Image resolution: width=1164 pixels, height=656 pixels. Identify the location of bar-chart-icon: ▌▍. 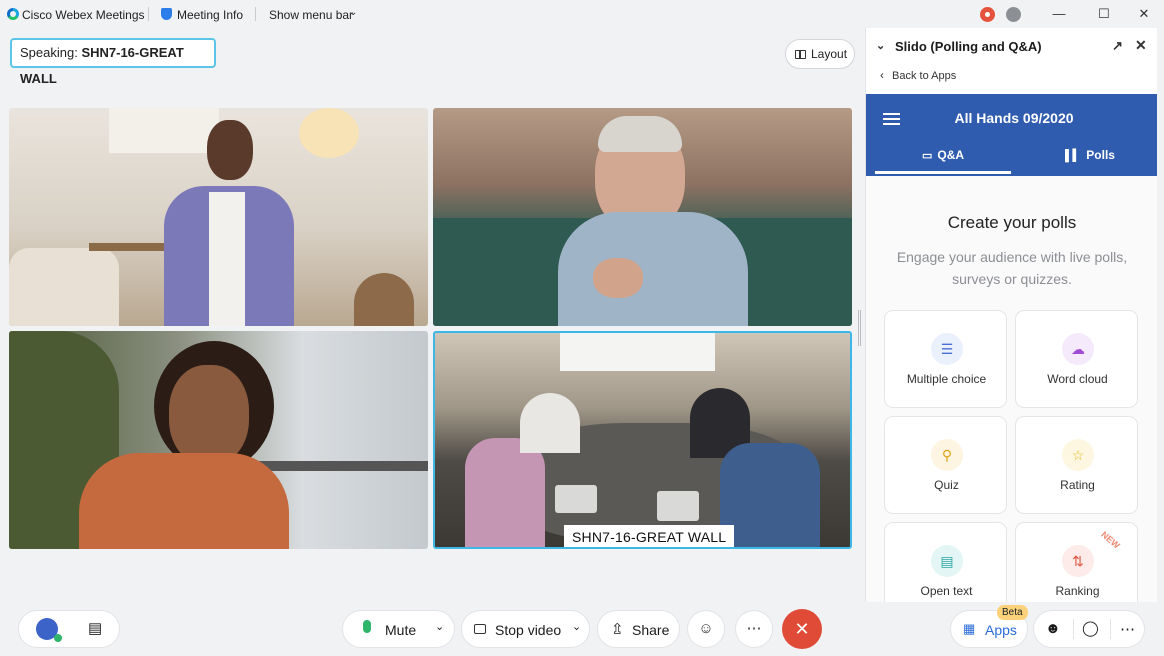
(1073, 156).